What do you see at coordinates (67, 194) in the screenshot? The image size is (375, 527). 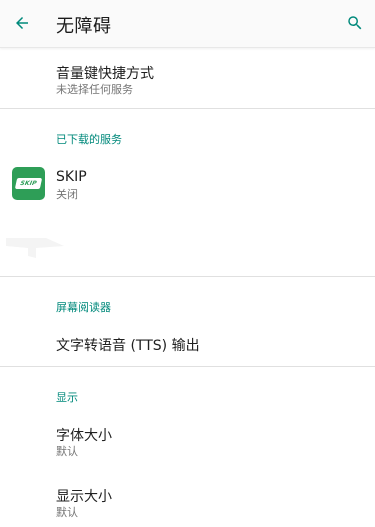 I see `service-summary: 关闭` at bounding box center [67, 194].